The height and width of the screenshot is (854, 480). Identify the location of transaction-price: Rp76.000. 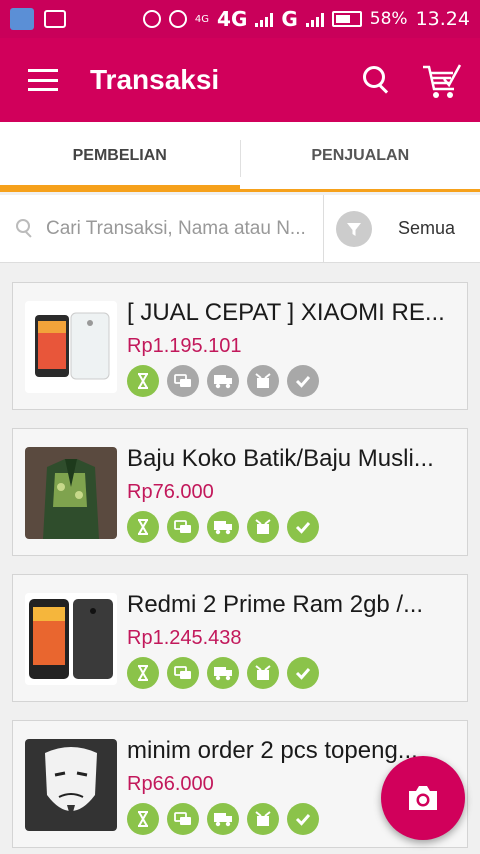
(170, 492).